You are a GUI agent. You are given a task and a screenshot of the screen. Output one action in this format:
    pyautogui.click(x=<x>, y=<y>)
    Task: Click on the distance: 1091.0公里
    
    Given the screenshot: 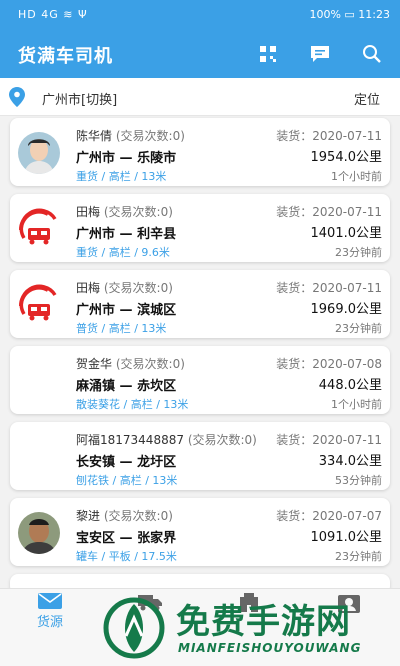 What is the action you would take?
    pyautogui.click(x=346, y=537)
    